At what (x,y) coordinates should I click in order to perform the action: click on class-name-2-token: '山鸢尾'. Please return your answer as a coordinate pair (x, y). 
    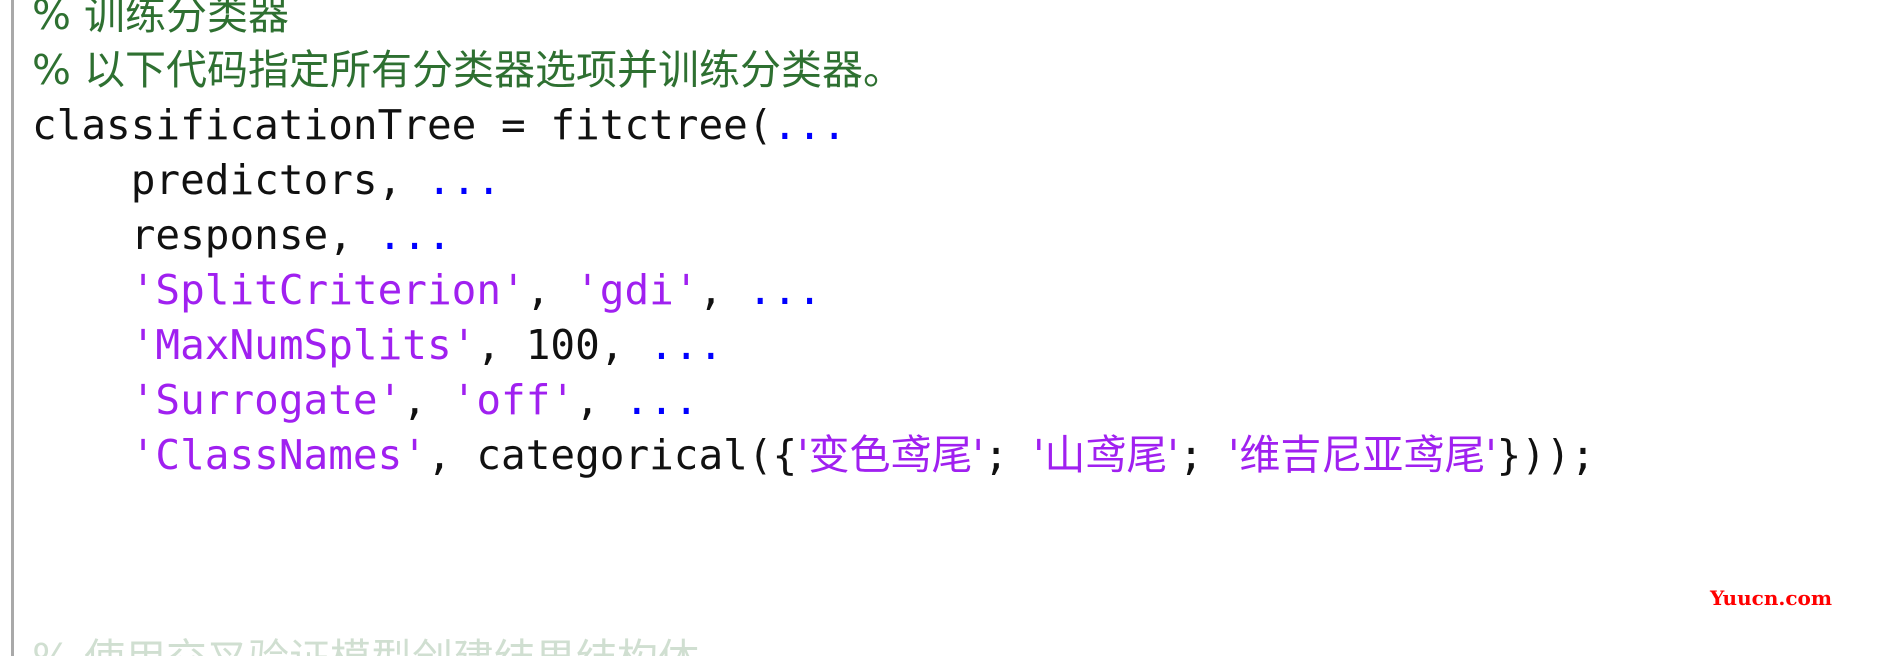
    Looking at the image, I should click on (1106, 455).